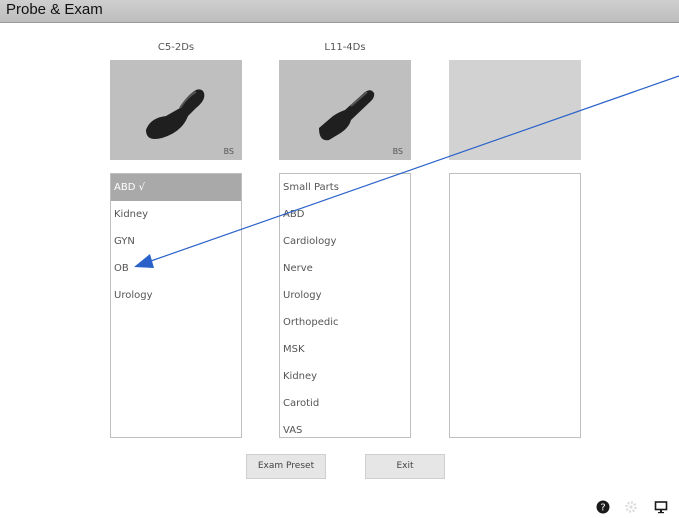  I want to click on exit-button: Exit, so click(405, 466).